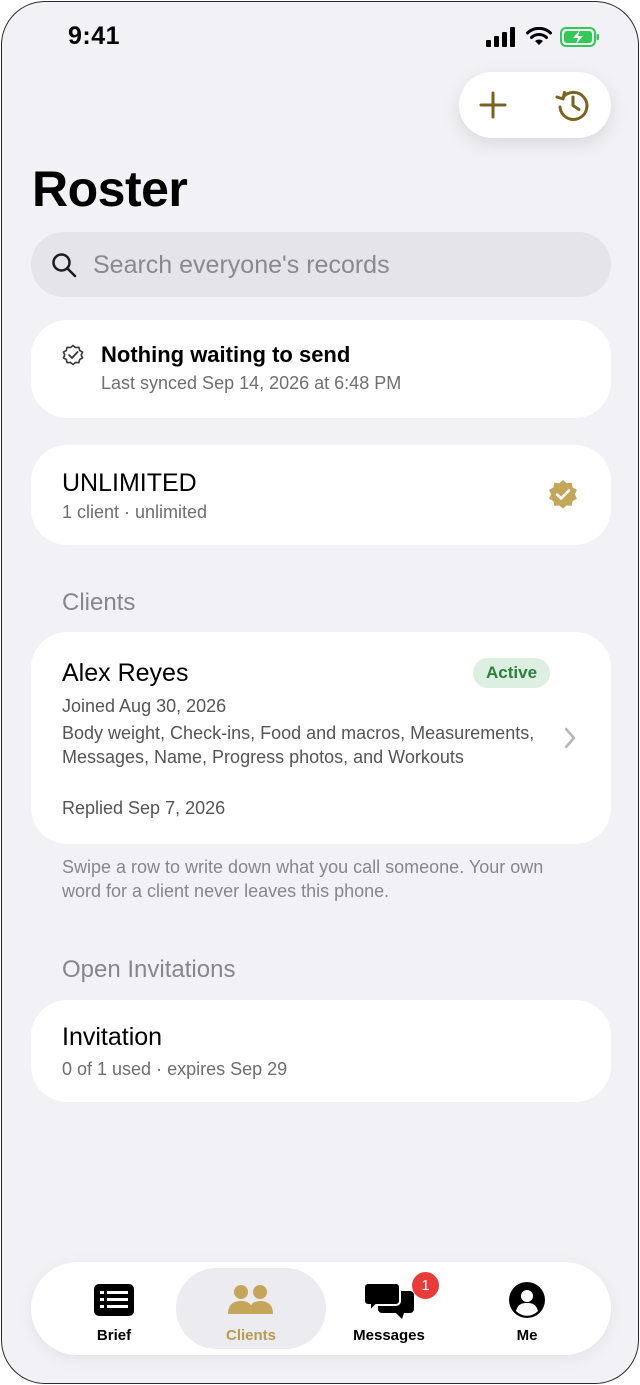  Describe the element at coordinates (512, 673) in the screenshot. I see `status-badge: Active` at that location.